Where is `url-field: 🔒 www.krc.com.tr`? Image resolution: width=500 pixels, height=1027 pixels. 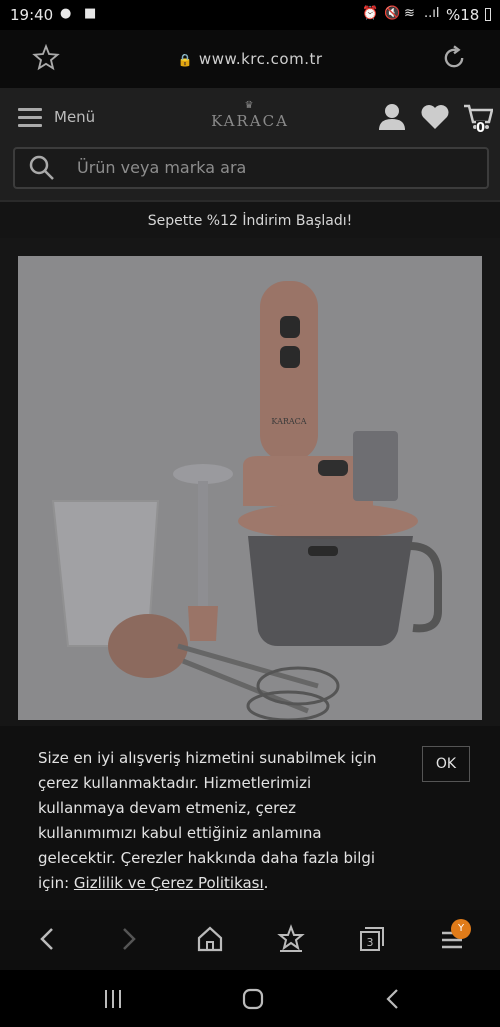
url-field: 🔒 www.krc.com.tr is located at coordinates (250, 59).